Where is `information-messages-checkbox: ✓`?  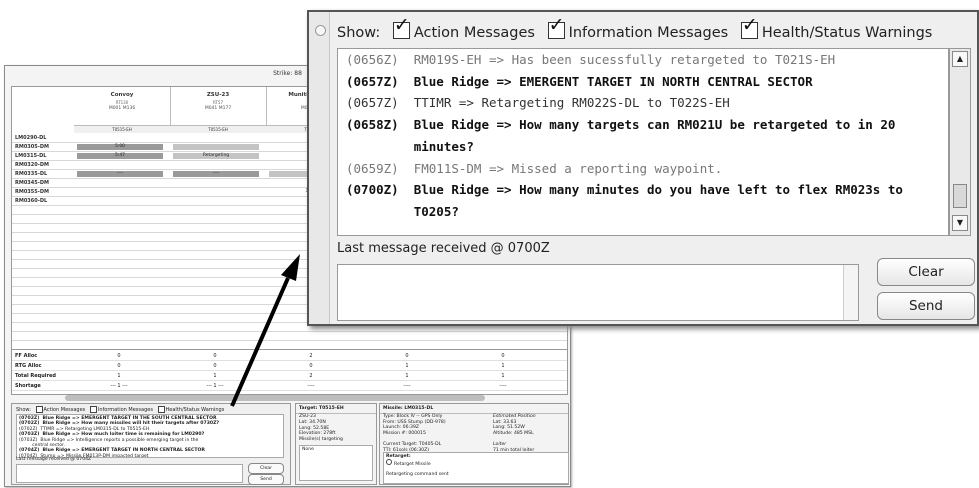 information-messages-checkbox: ✓ is located at coordinates (556, 27).